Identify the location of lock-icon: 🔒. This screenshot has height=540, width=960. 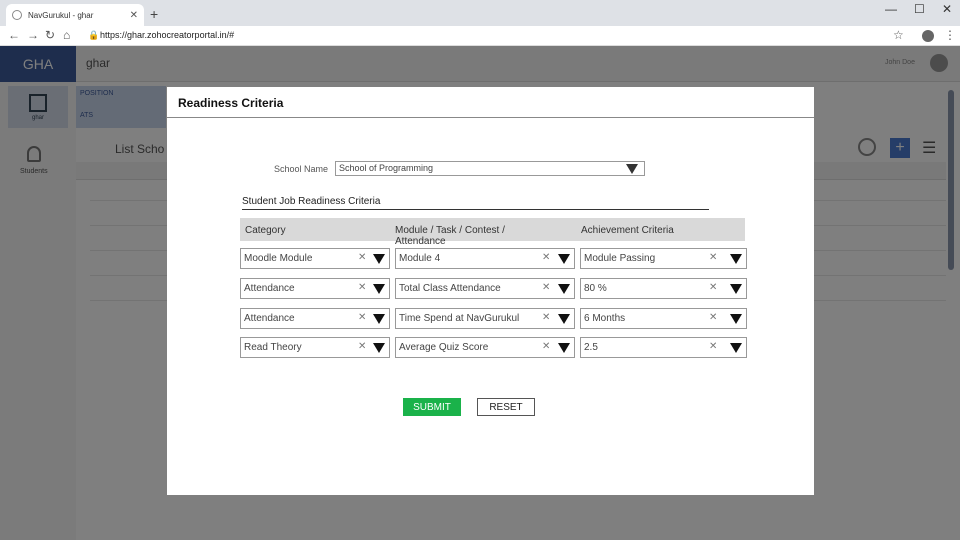
(94, 35).